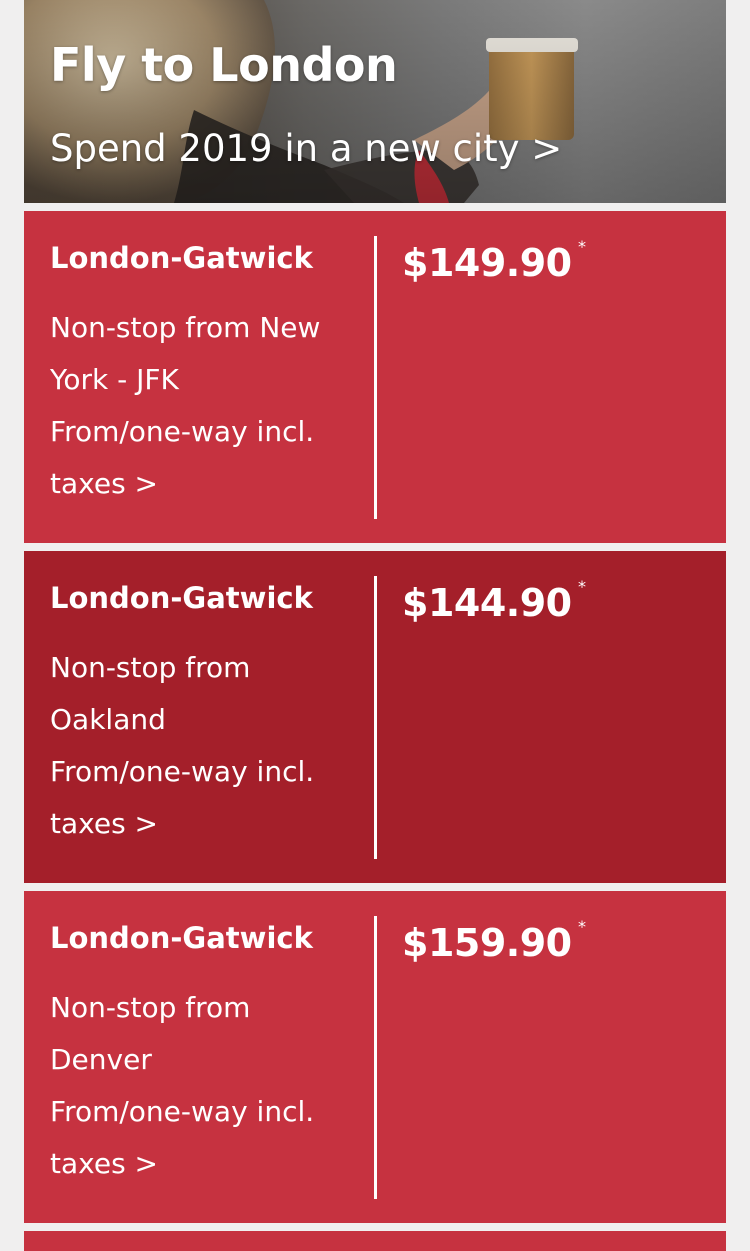 The image size is (750, 1251). I want to click on deal-price-value: $159.90, so click(487, 943).